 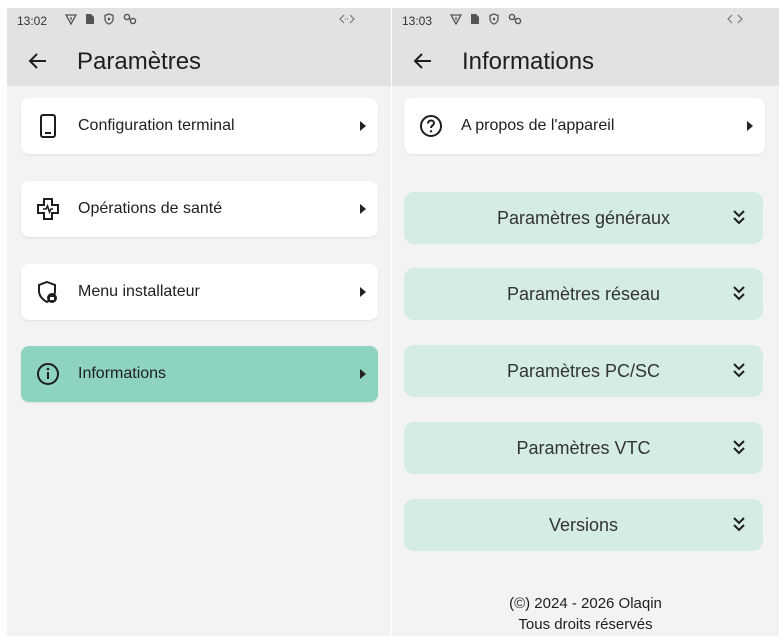 I want to click on section-label: Paramètres VTC, so click(x=583, y=448).